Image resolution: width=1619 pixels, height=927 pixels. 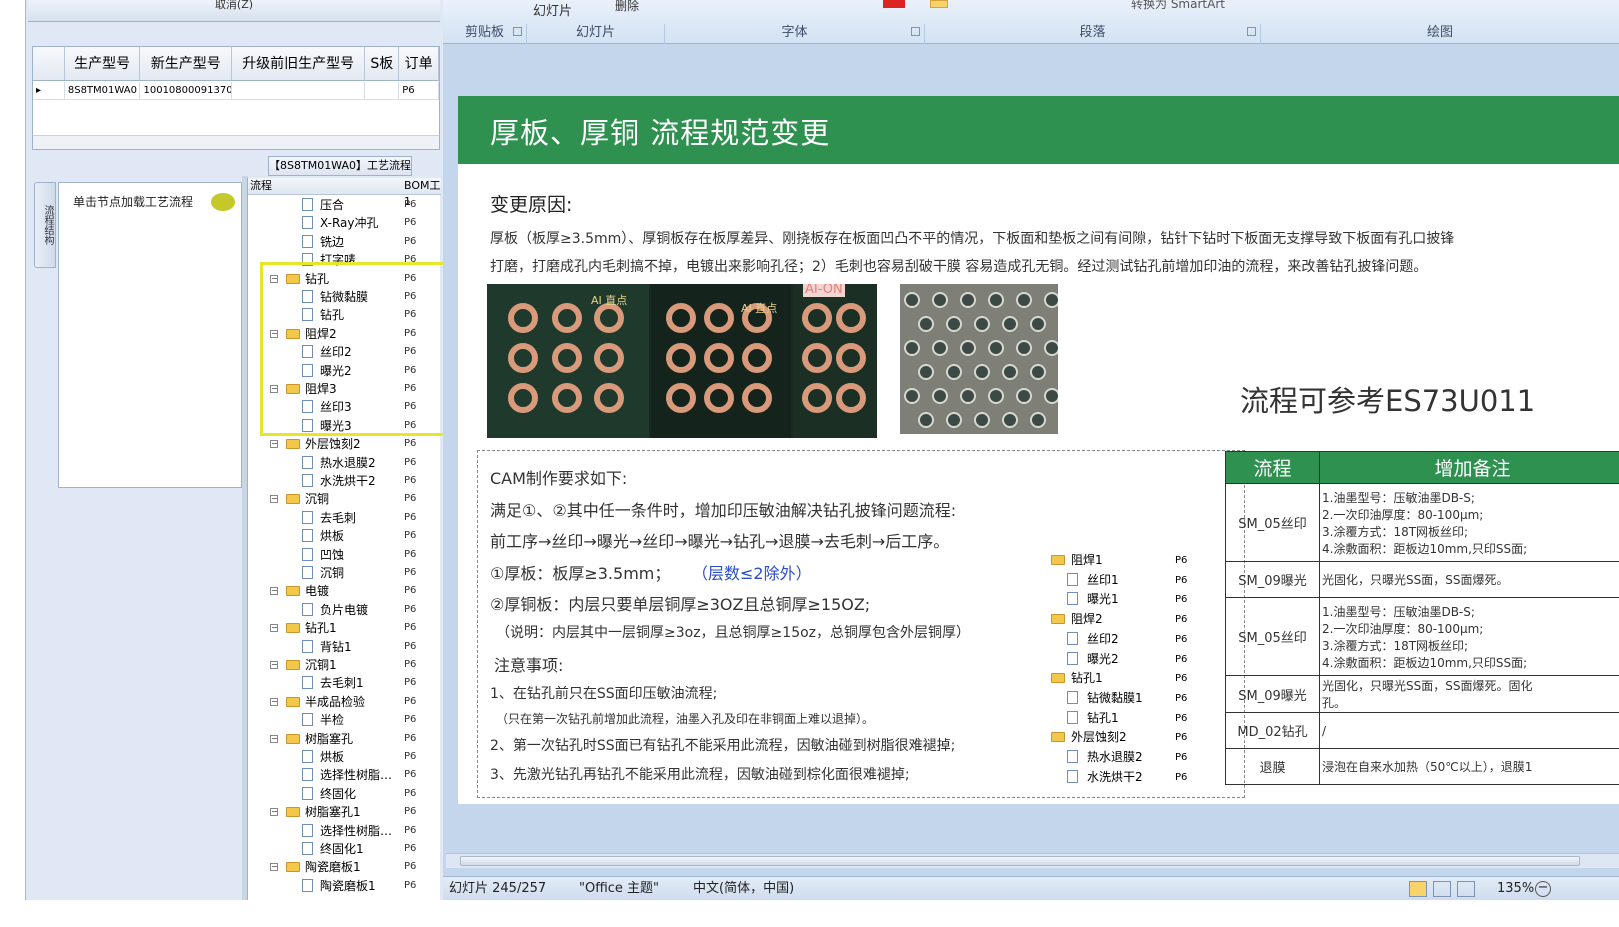 What do you see at coordinates (348, 885) in the screenshot?
I see `tree-item-label: 陶瓷磨板1` at bounding box center [348, 885].